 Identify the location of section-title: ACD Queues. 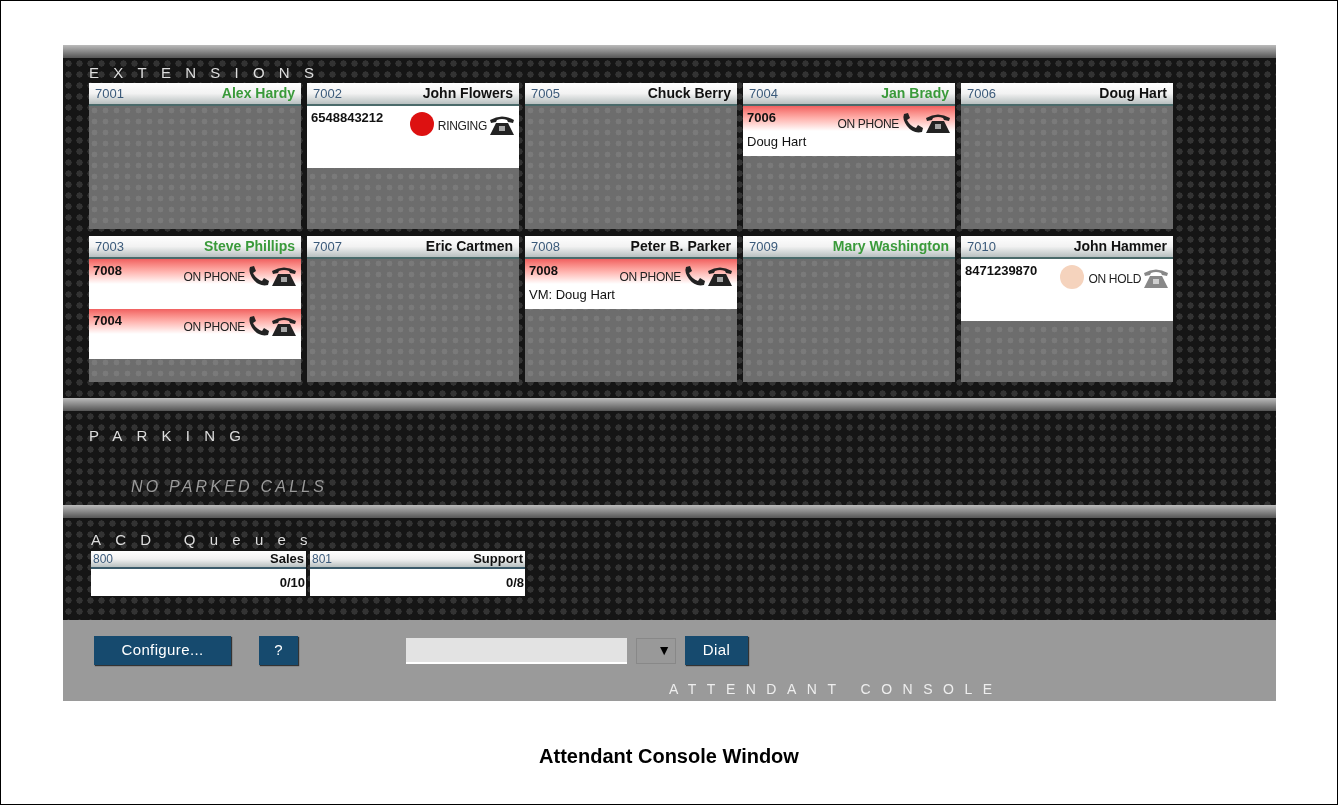
(206, 540).